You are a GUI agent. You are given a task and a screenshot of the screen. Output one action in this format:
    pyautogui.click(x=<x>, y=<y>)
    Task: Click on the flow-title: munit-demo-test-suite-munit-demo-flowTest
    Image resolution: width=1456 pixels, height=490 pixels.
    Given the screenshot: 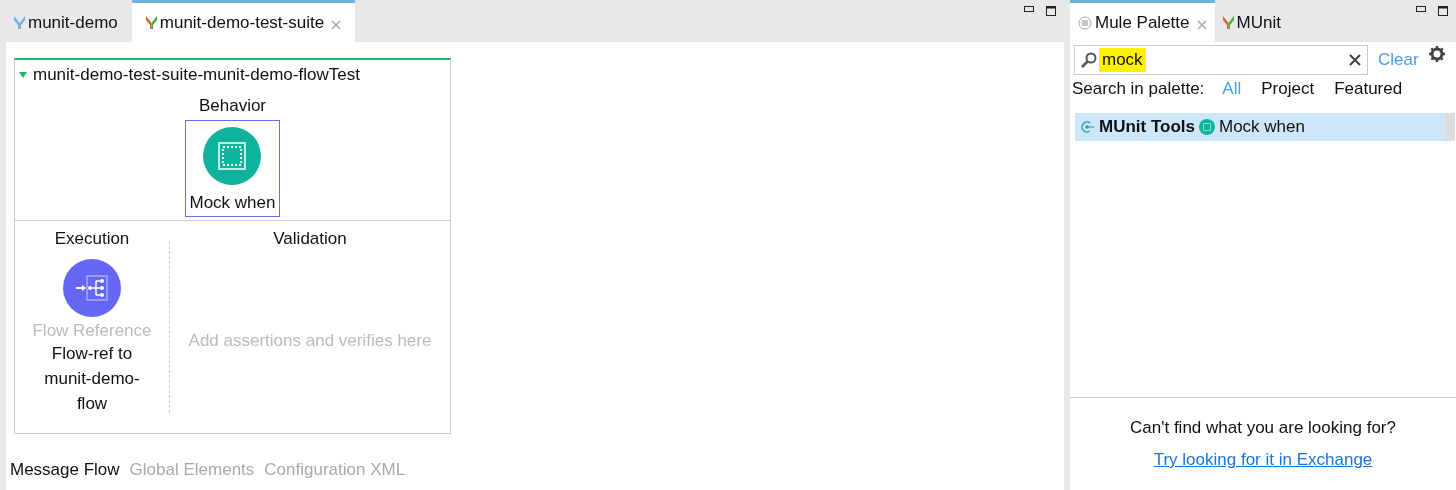 What is the action you would take?
    pyautogui.click(x=196, y=75)
    